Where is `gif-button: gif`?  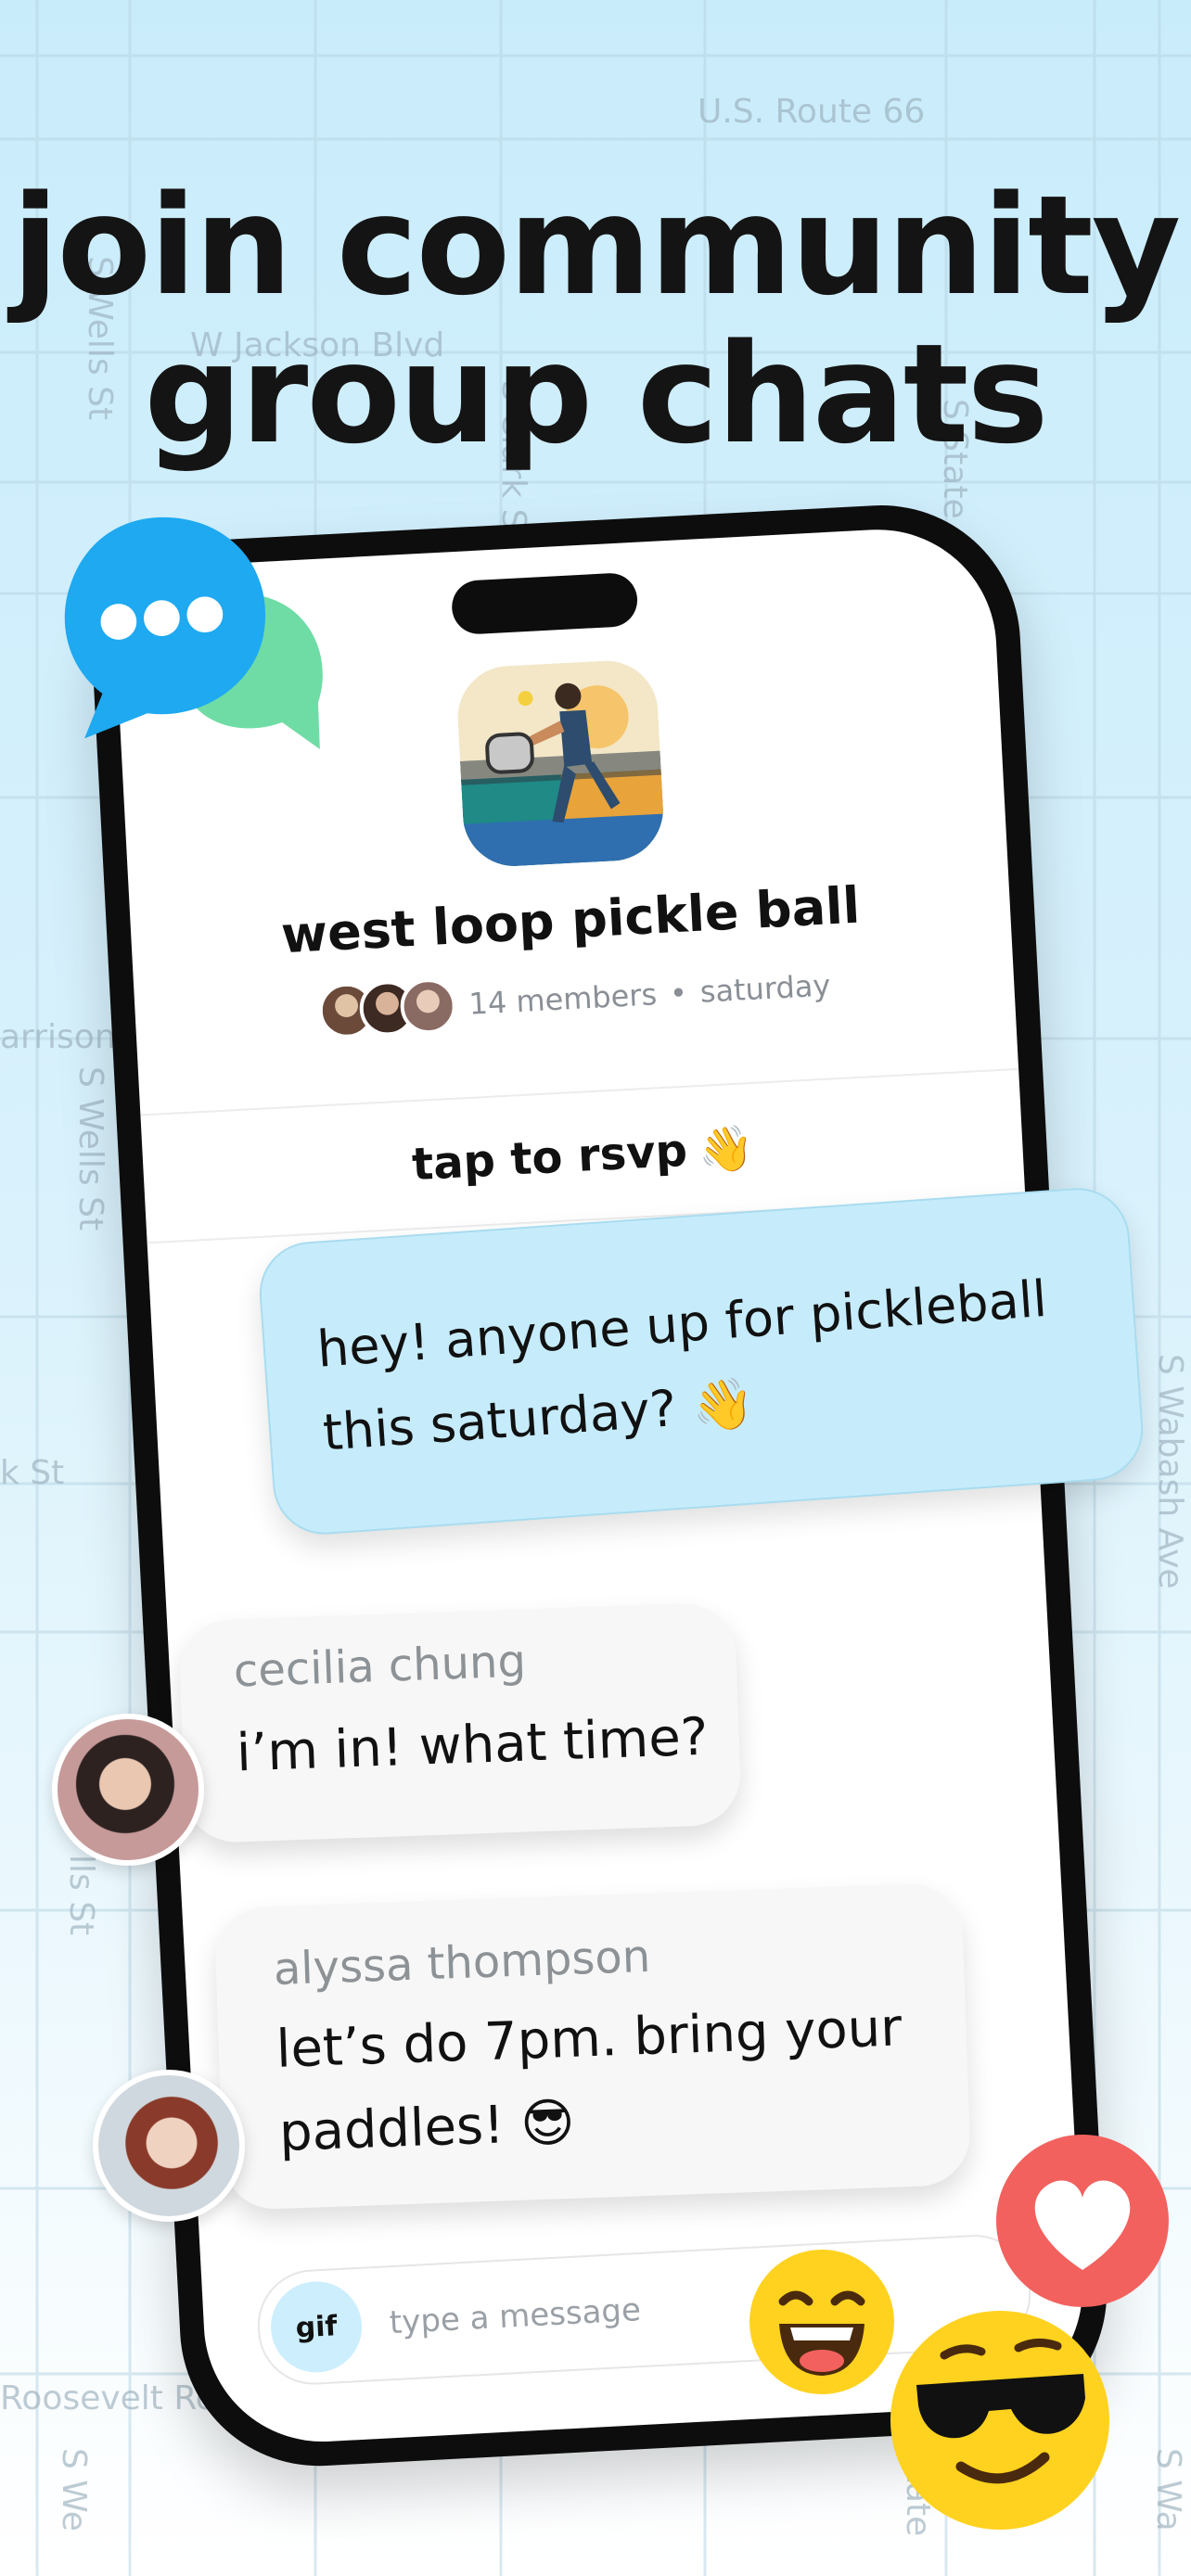 gif-button: gif is located at coordinates (316, 2326).